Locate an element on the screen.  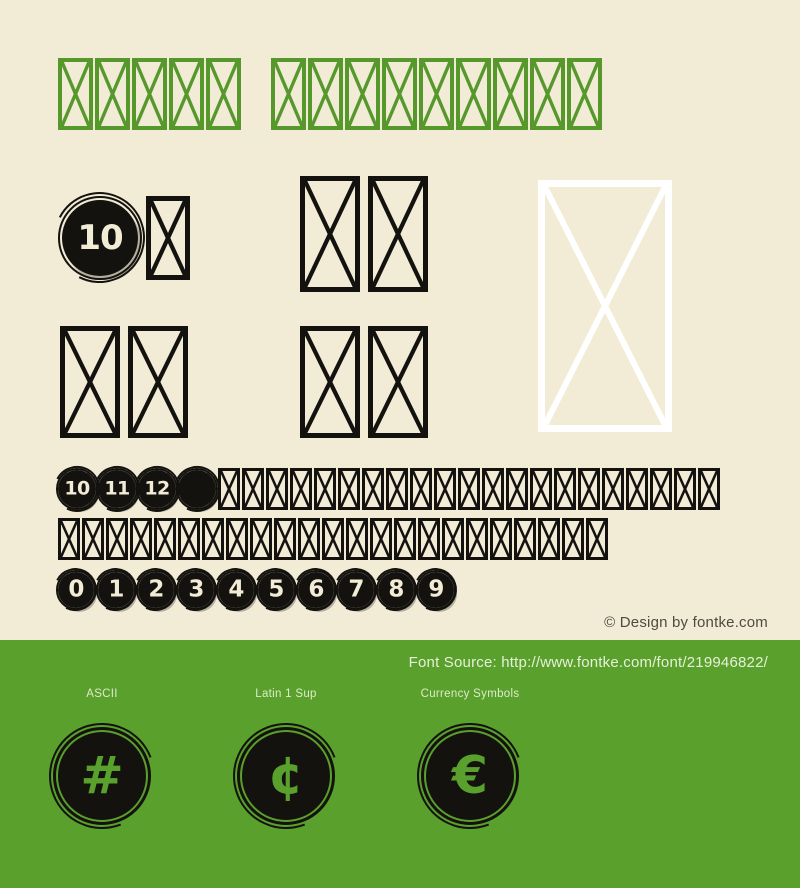
specimen-missing-glyph-box-large is located at coordinates (605, 306).